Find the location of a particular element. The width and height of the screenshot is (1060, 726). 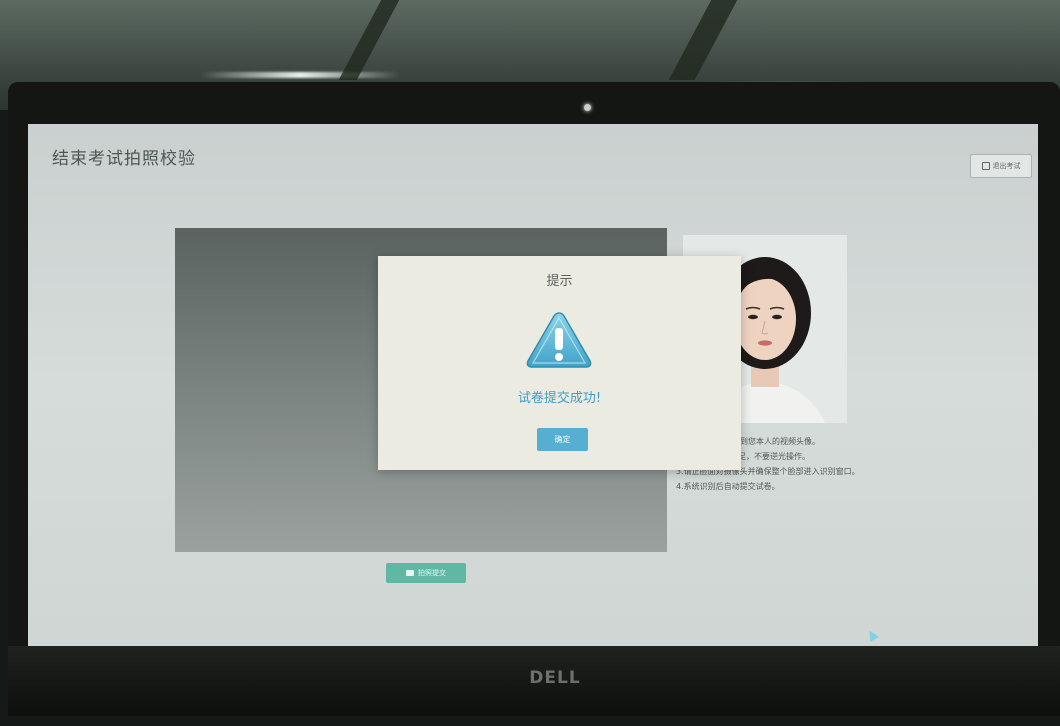

instruction-item: 4.系统识别后自动提交试卷。 is located at coordinates (728, 486).